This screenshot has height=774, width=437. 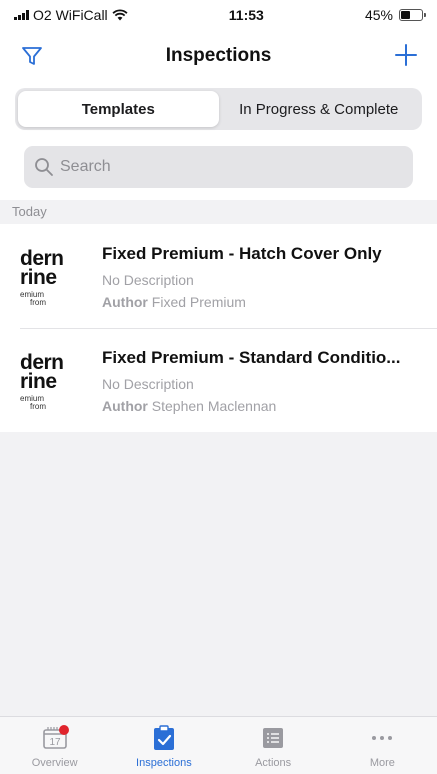 I want to click on segmented-control: Templates In Progress & Complete, so click(x=218, y=109).